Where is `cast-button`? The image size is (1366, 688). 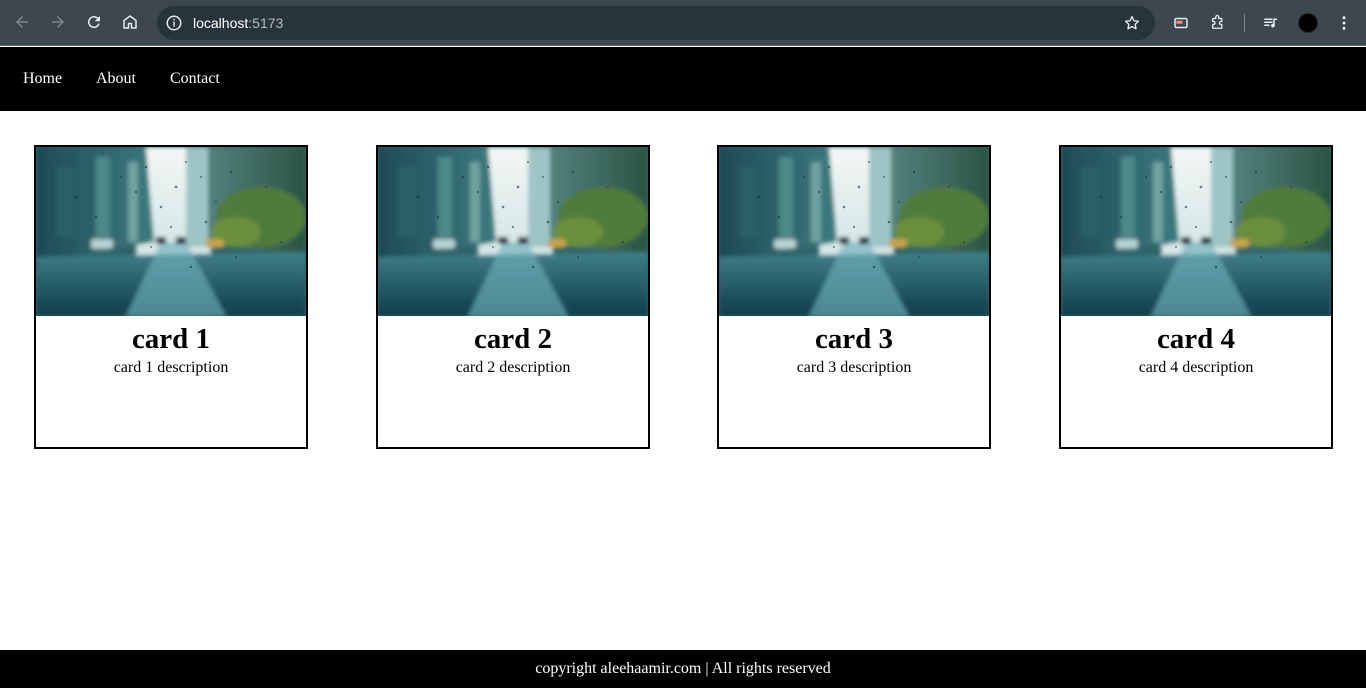
cast-button is located at coordinates (1181, 23).